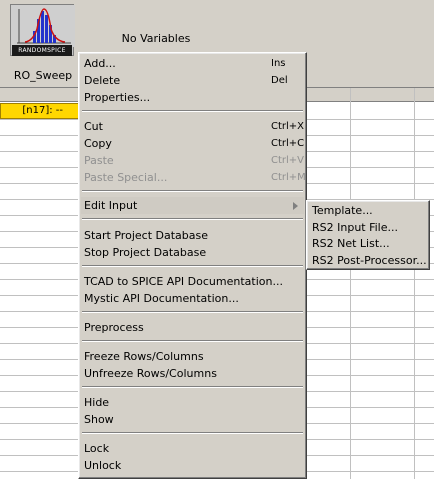 The height and width of the screenshot is (479, 434). Describe the element at coordinates (192, 126) in the screenshot. I see `menu-item-cut: Cut Ctrl+X` at that location.